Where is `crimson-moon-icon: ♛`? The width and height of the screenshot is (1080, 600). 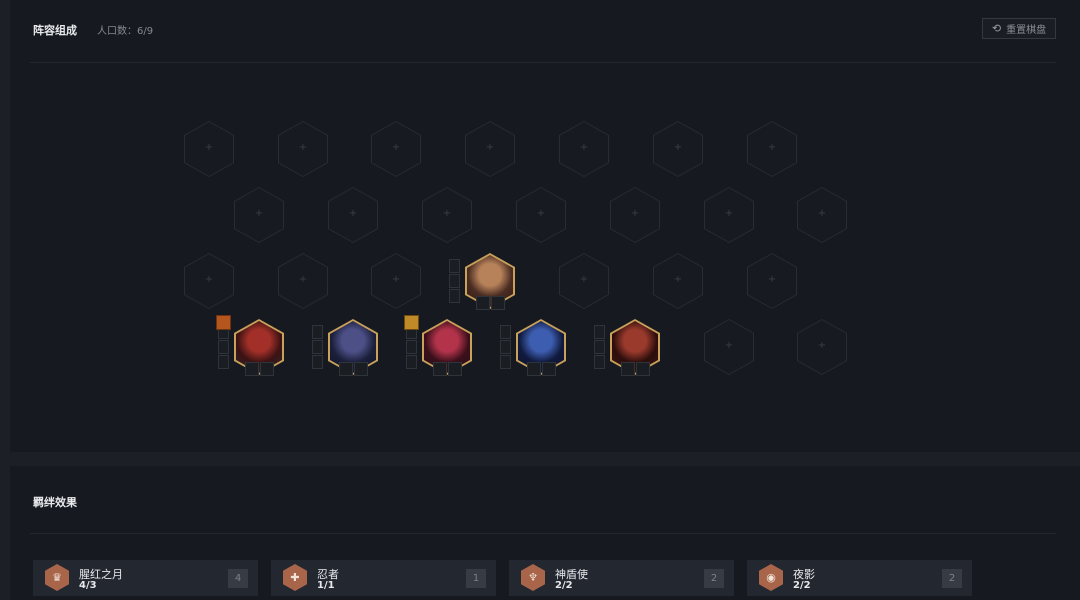
crimson-moon-icon: ♛ is located at coordinates (57, 577).